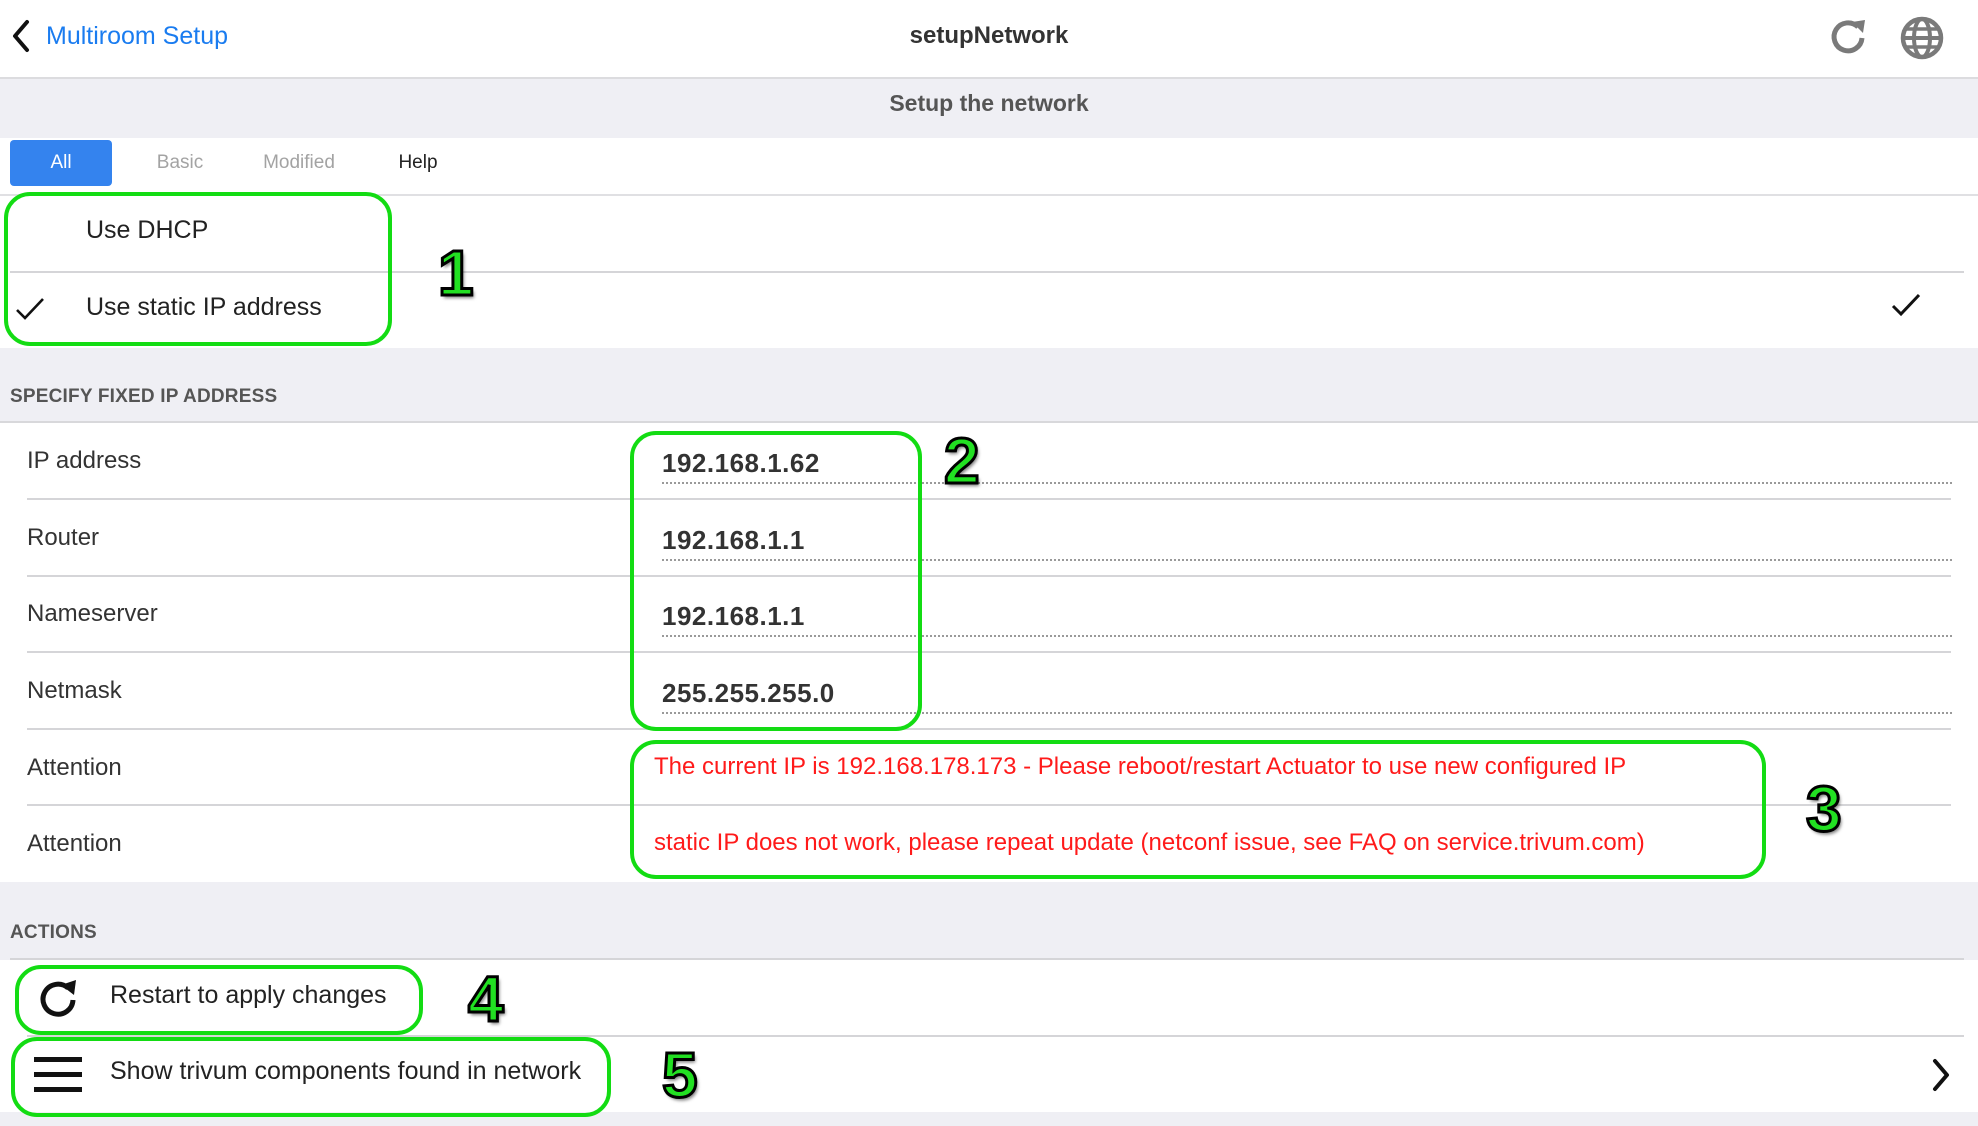 The width and height of the screenshot is (1978, 1126). I want to click on nameserver-input, so click(1307, 617).